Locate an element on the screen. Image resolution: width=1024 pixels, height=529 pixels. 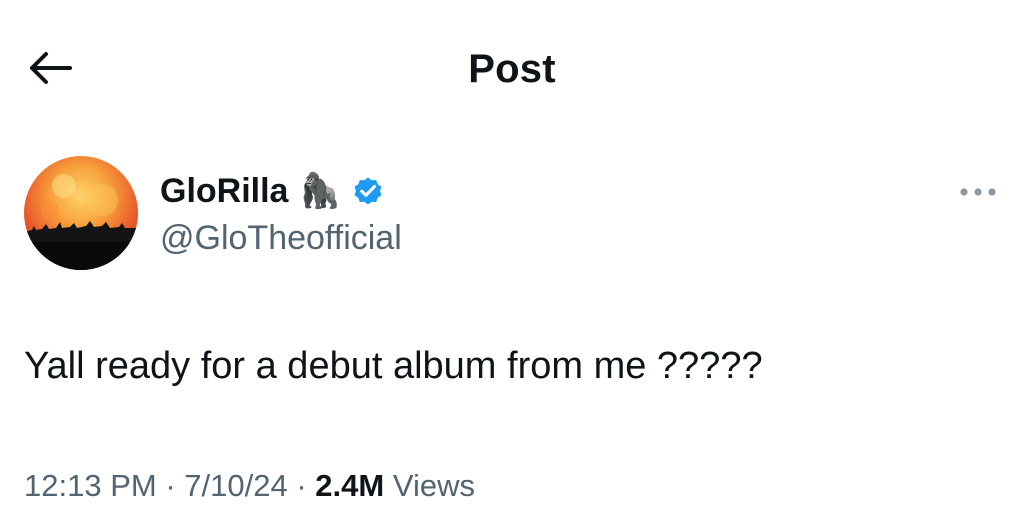
more-options-button is located at coordinates (978, 192).